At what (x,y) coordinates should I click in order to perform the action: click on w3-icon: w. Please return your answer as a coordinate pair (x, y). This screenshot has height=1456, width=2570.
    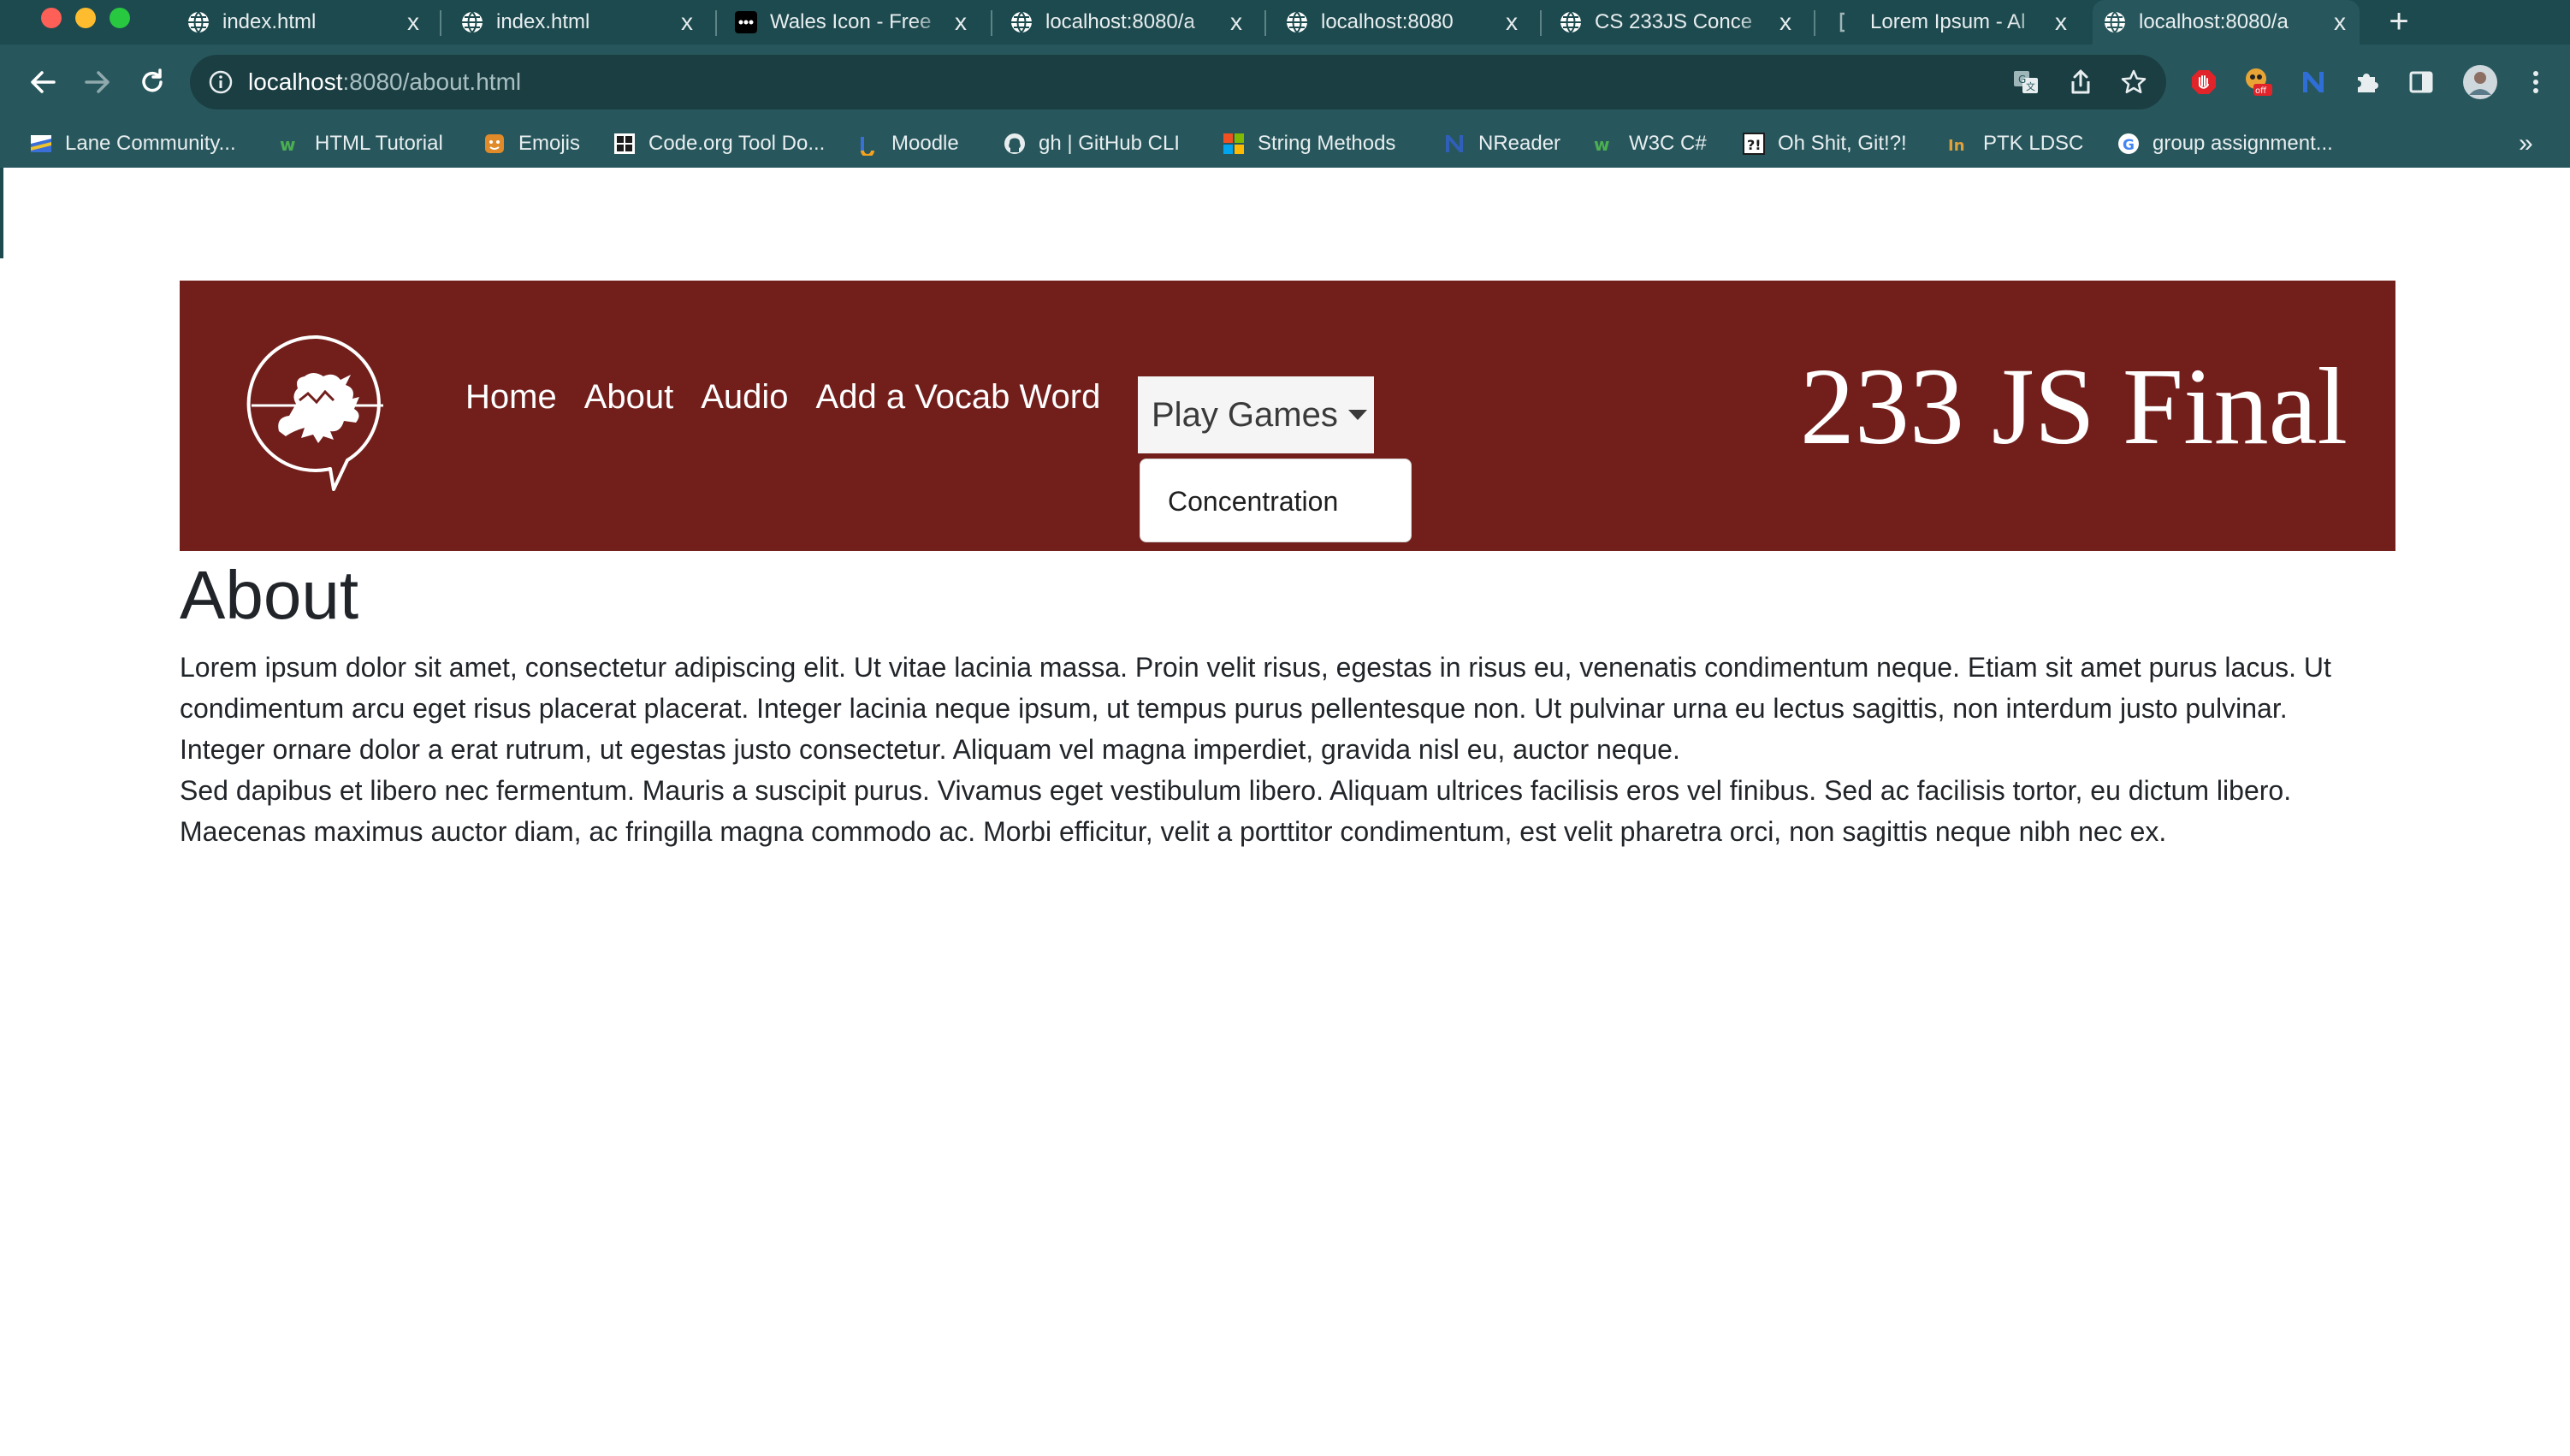
    Looking at the image, I should click on (291, 144).